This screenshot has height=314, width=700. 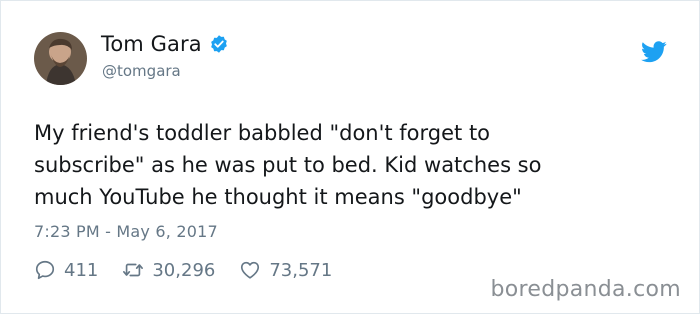 What do you see at coordinates (654, 52) in the screenshot?
I see `twitter-bird-icon` at bounding box center [654, 52].